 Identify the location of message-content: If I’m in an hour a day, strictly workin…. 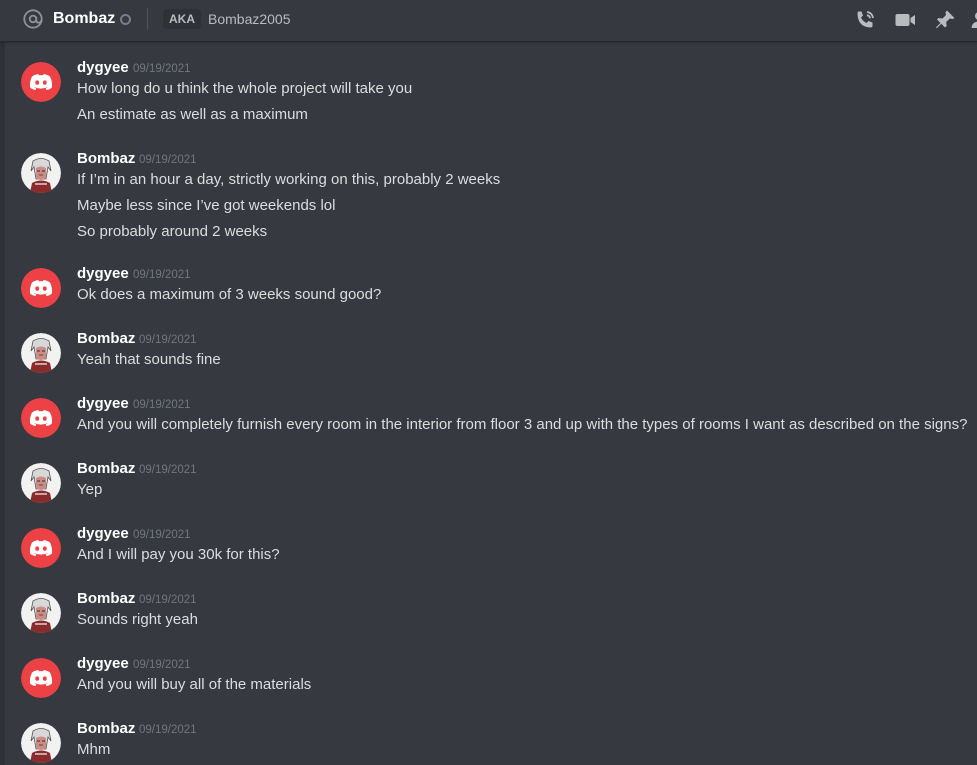
(289, 179).